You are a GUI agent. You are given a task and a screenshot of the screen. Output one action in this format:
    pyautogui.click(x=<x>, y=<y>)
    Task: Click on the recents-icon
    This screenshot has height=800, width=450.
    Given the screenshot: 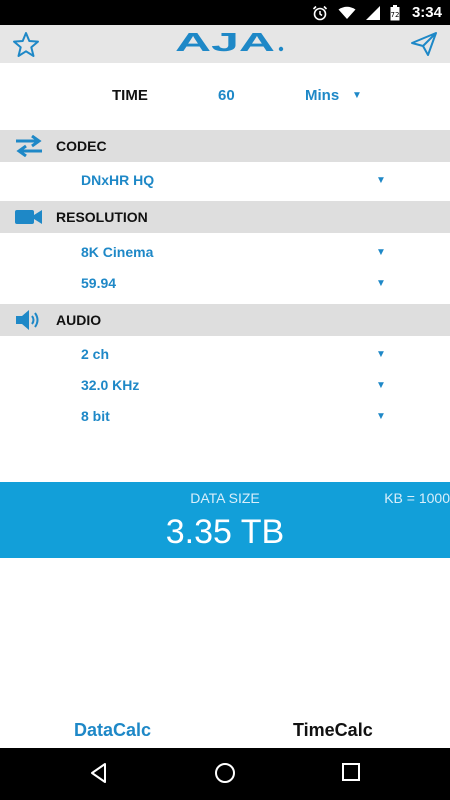 What is the action you would take?
    pyautogui.click(x=351, y=772)
    